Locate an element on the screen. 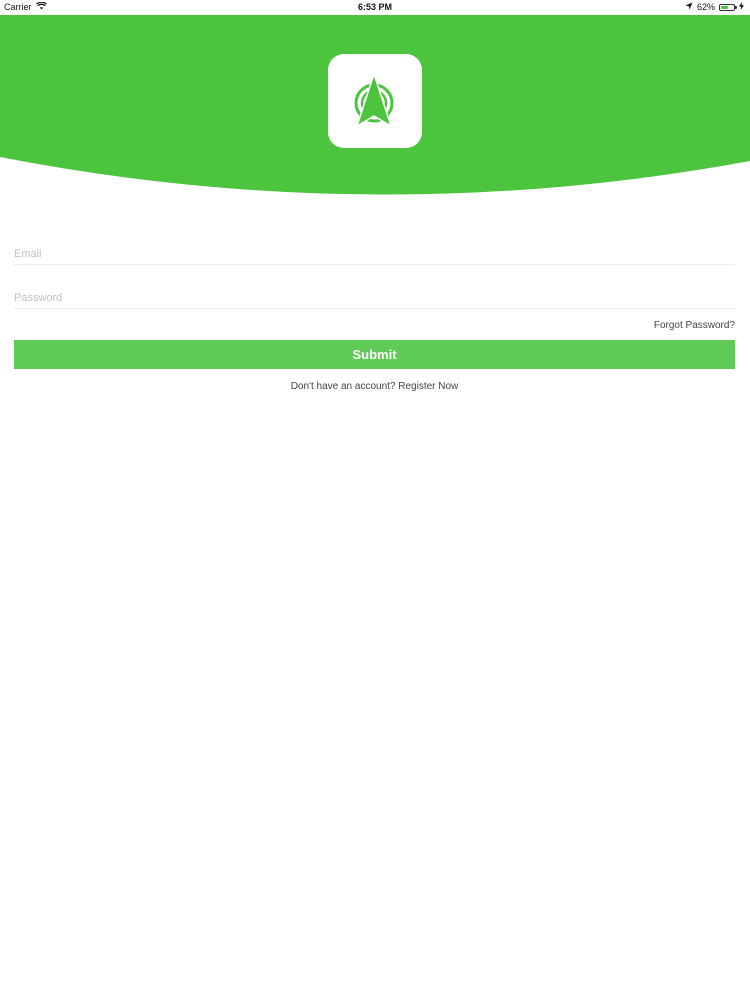 This screenshot has width=750, height=1000. password-field-container is located at coordinates (374, 292).